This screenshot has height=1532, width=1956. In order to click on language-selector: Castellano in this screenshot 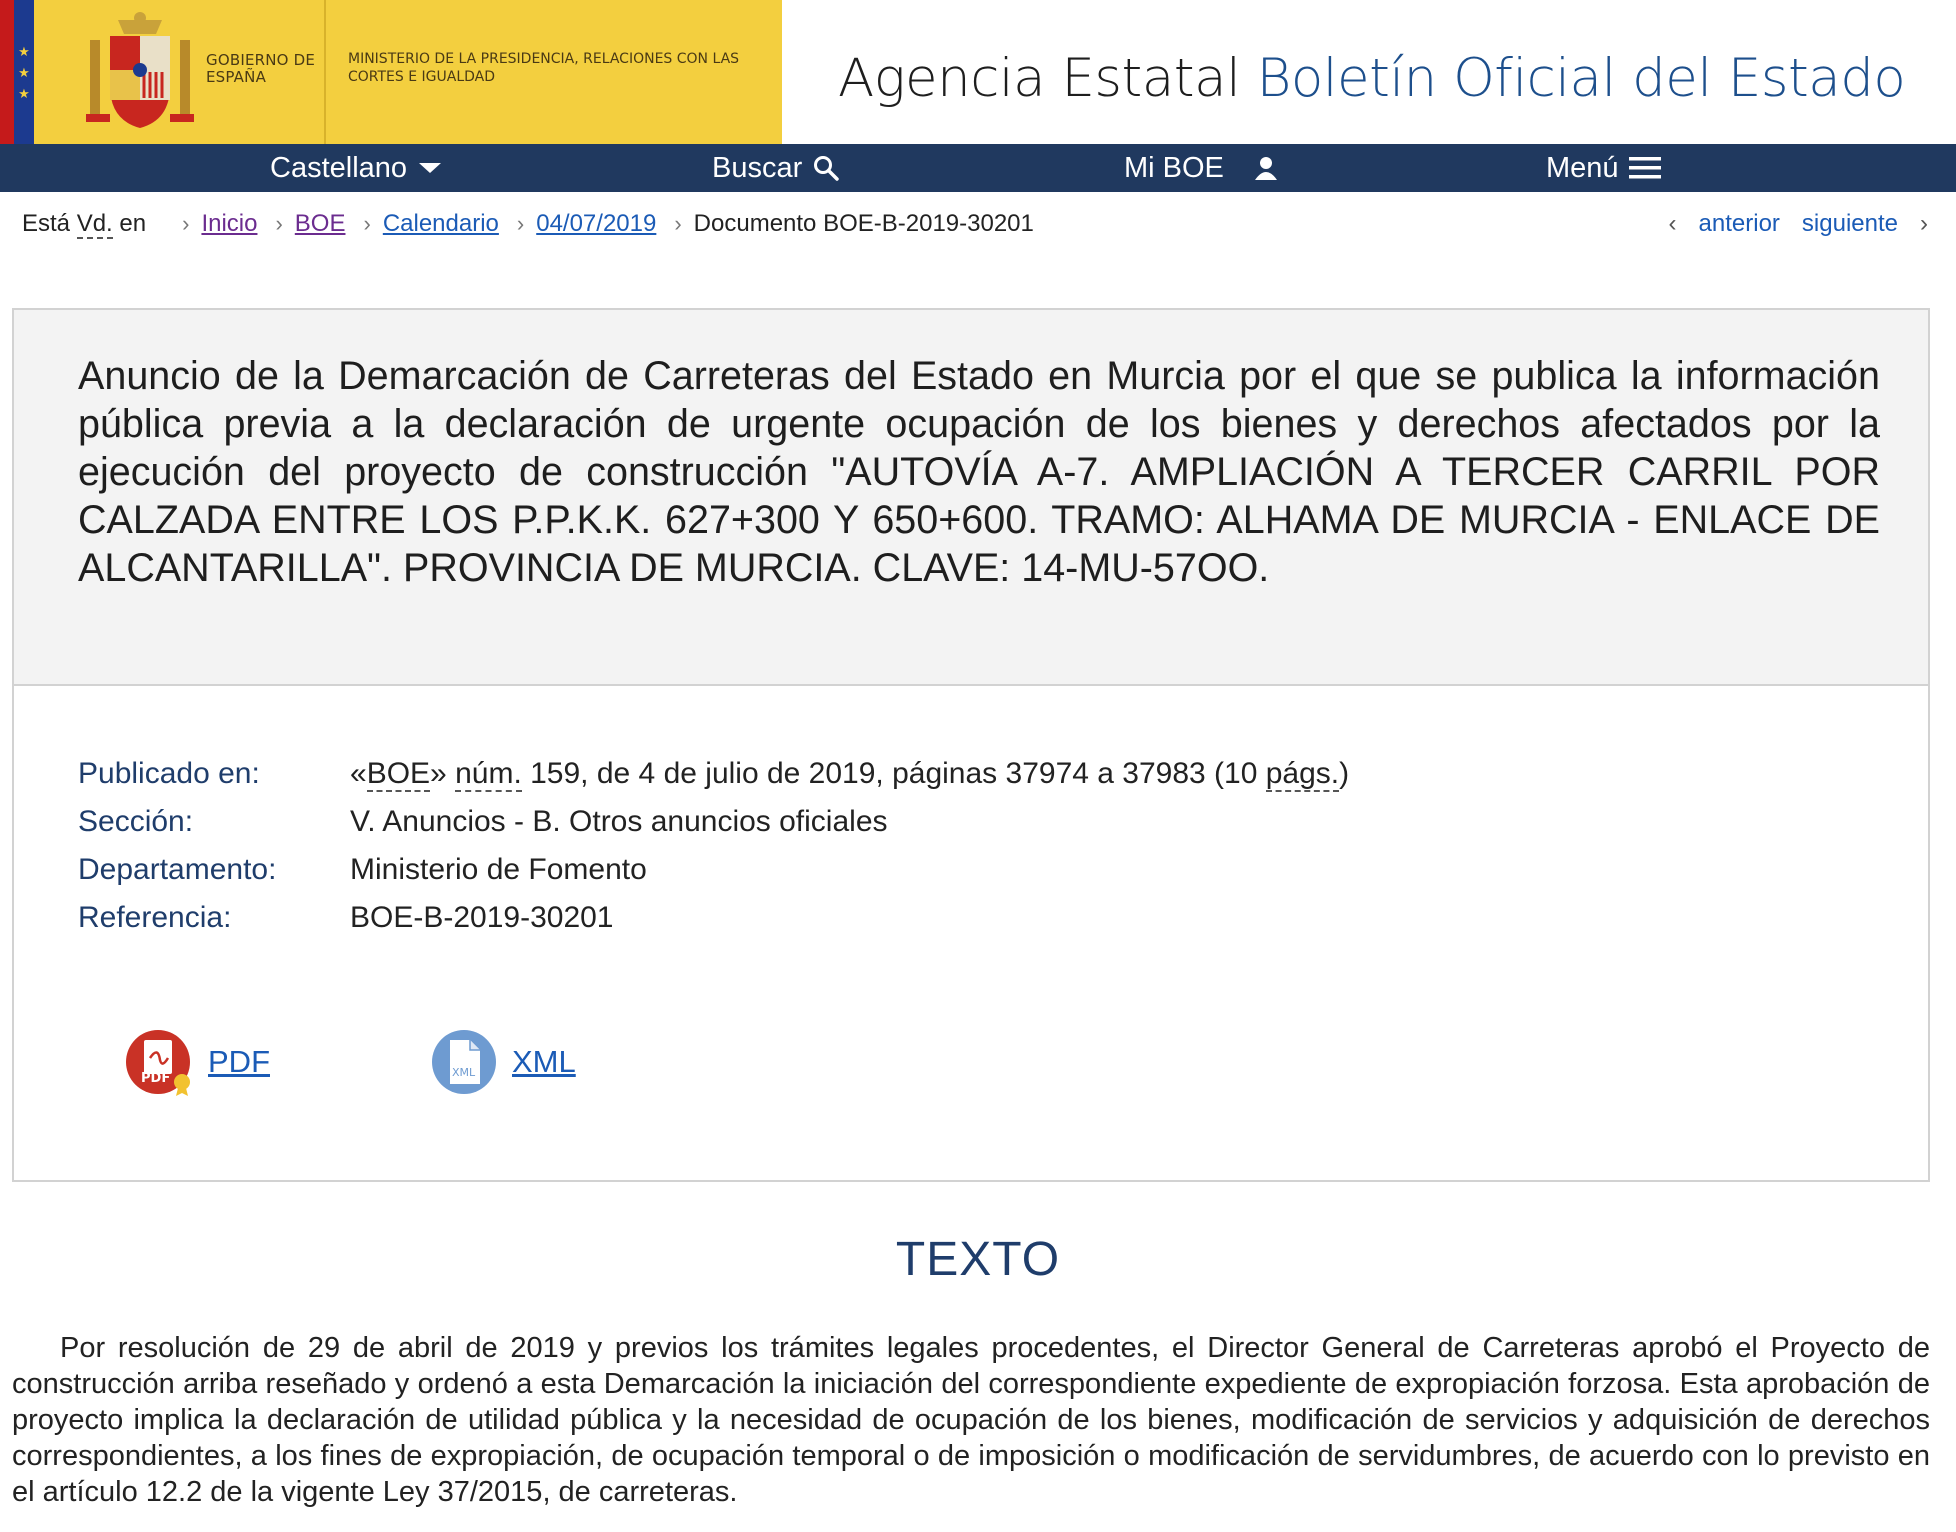, I will do `click(356, 168)`.